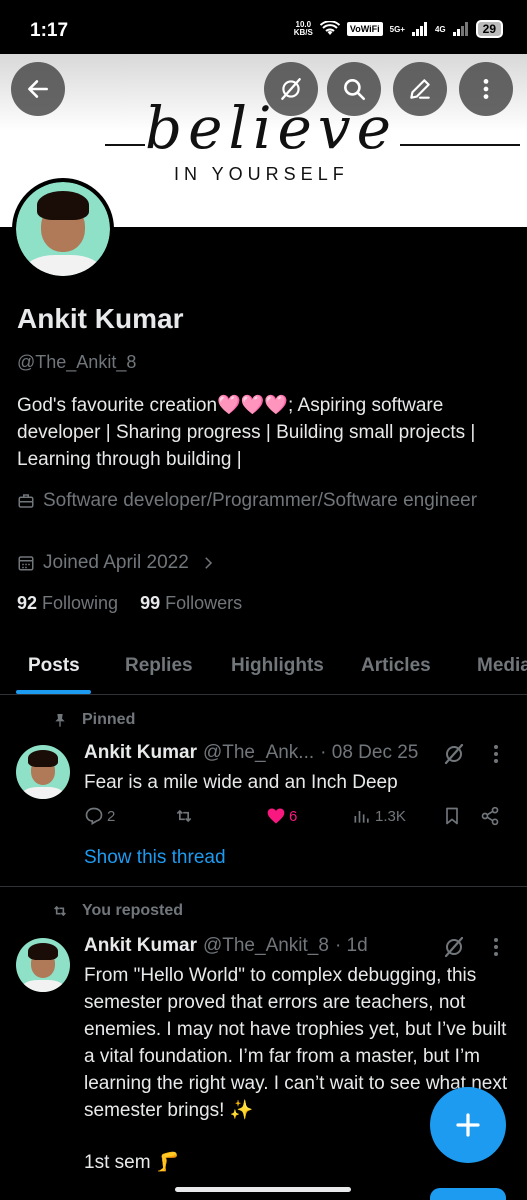 This screenshot has height=1200, width=527. I want to click on post-time: · 1d, so click(351, 945).